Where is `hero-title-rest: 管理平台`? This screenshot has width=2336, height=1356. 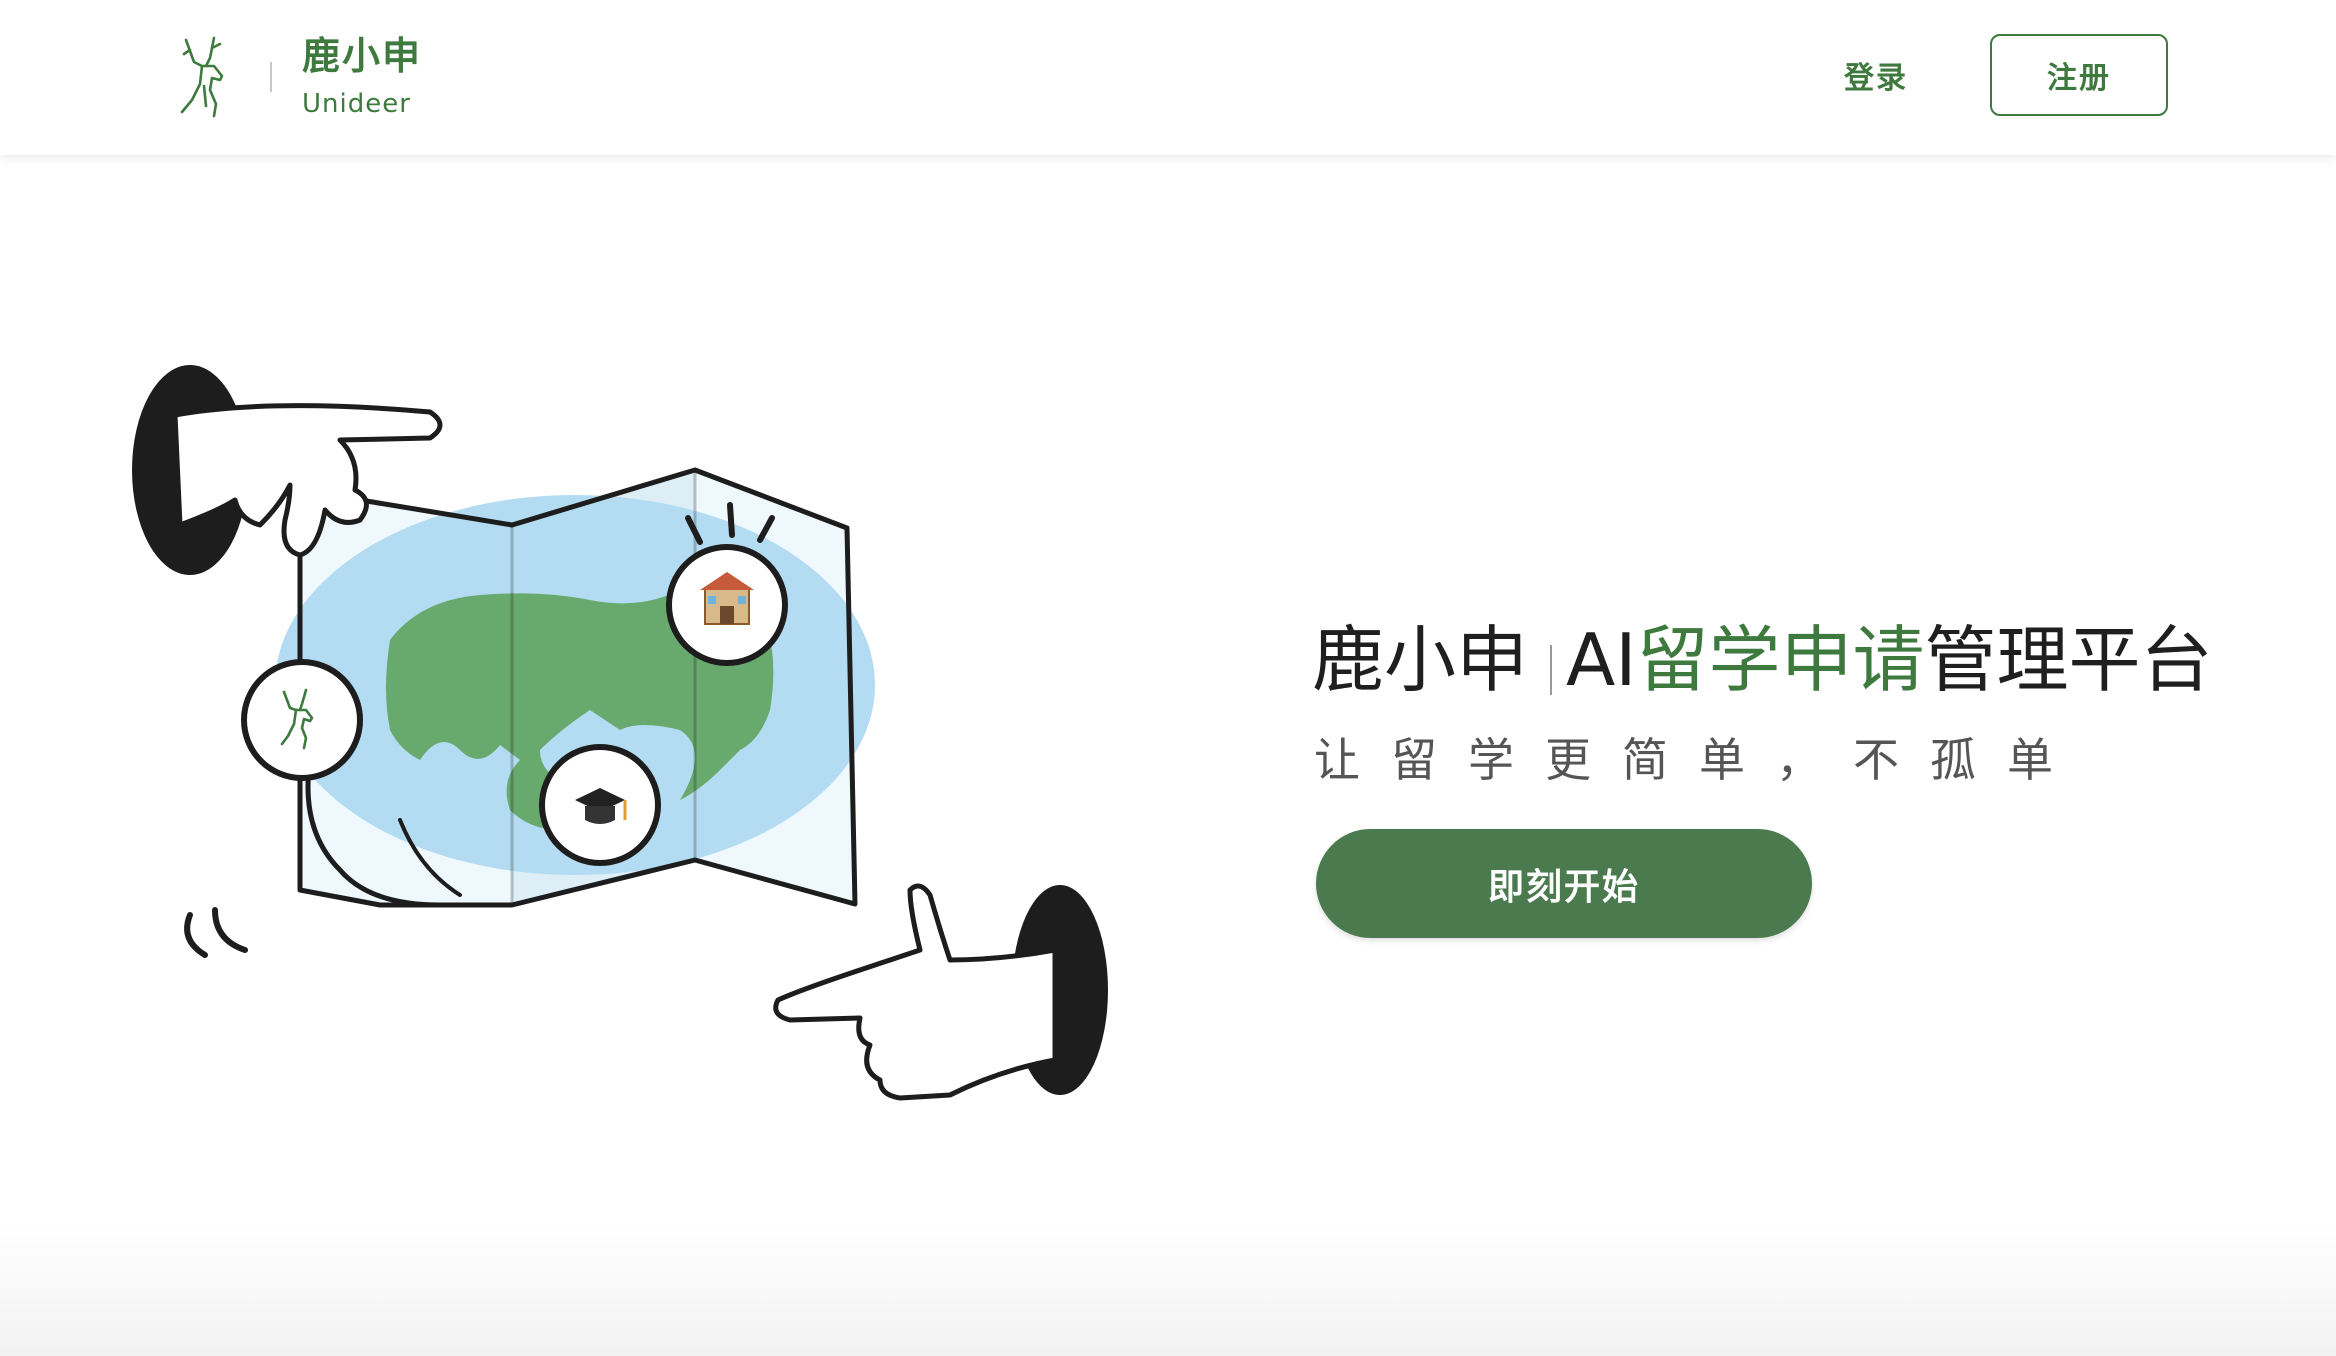 hero-title-rest: 管理平台 is located at coordinates (2068, 660).